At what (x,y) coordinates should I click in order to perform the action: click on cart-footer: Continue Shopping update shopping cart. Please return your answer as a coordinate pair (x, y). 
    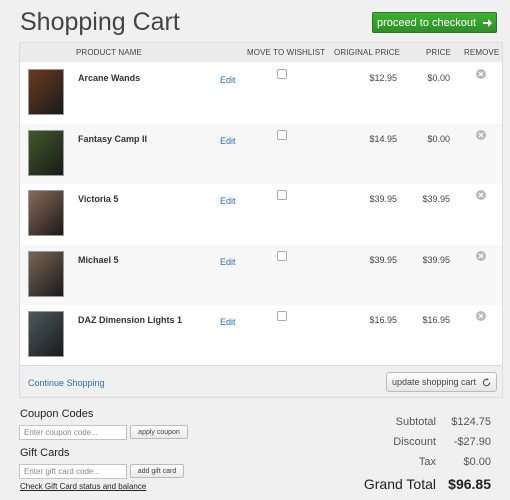
    Looking at the image, I should click on (261, 381).